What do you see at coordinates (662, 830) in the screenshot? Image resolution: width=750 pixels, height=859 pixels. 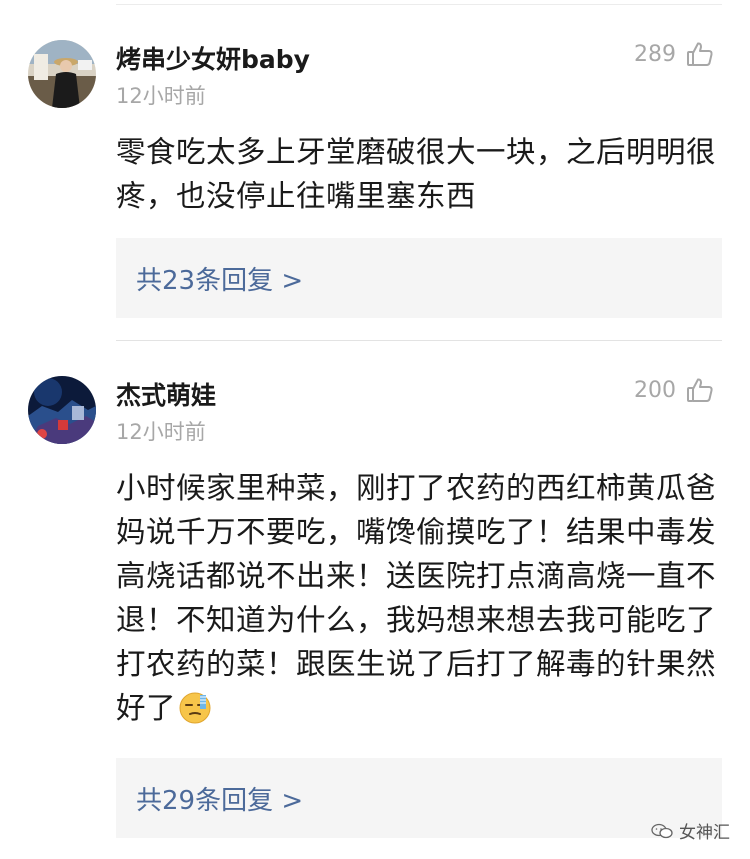 I see `wechat-icon` at bounding box center [662, 830].